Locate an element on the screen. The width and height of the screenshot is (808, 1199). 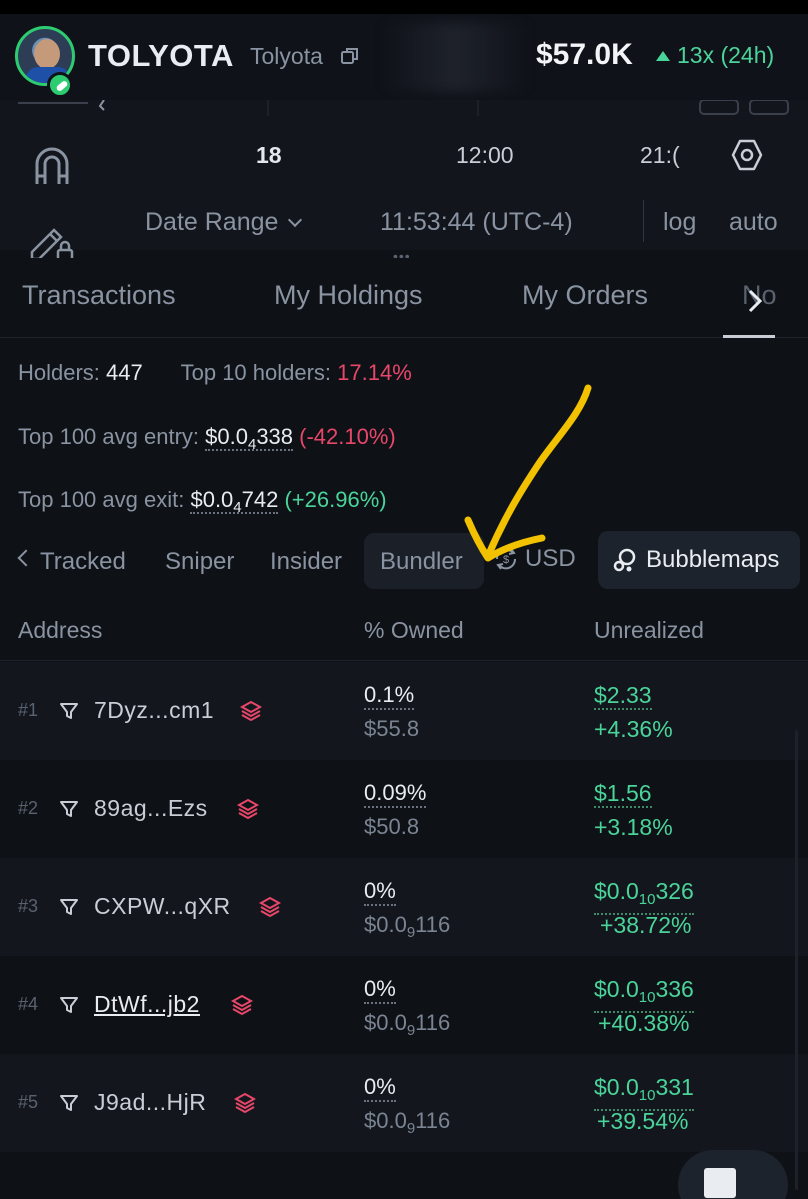
table-row: #2 89ag...Ezs 0.09% $50.8 $1.56 +3.18% is located at coordinates (404, 809).